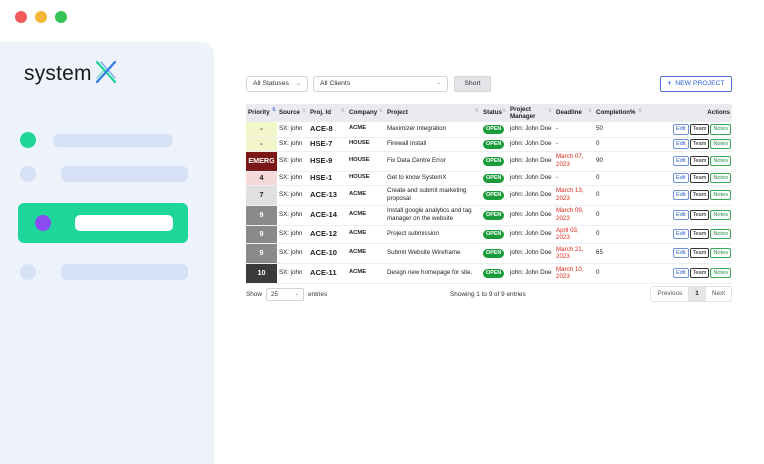 The width and height of the screenshot is (764, 464). I want to click on minimize-dot, so click(41, 17).